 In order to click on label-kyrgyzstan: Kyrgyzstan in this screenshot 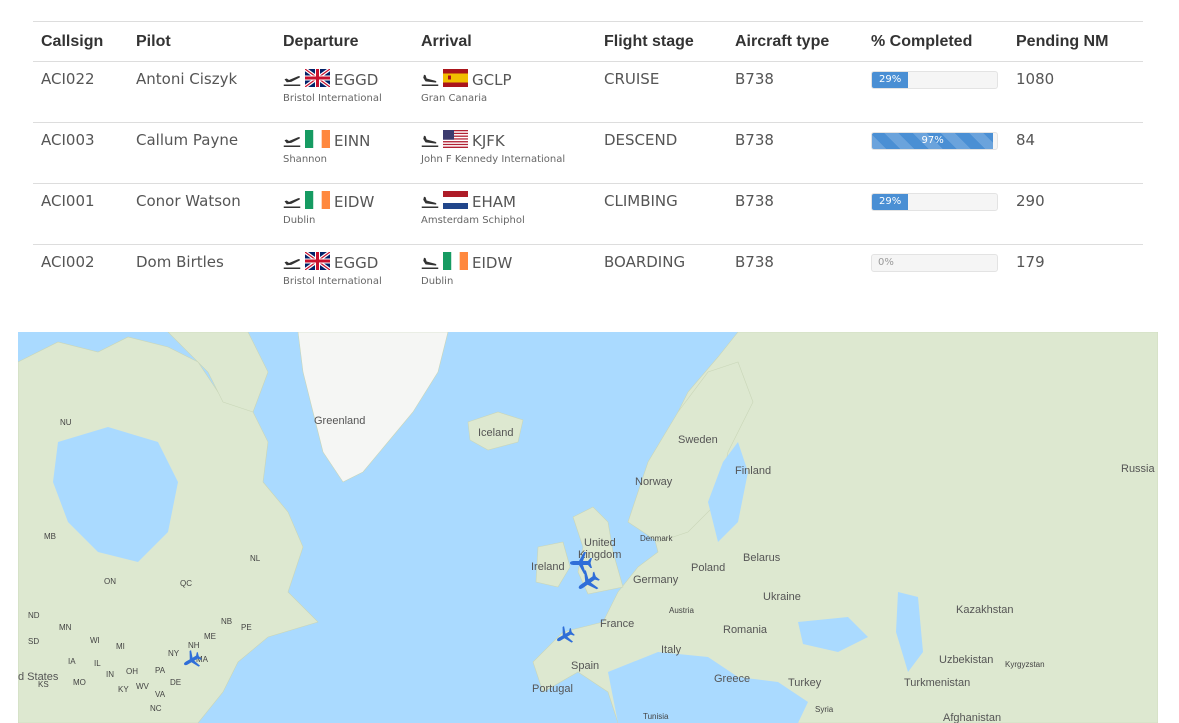, I will do `click(1025, 664)`.